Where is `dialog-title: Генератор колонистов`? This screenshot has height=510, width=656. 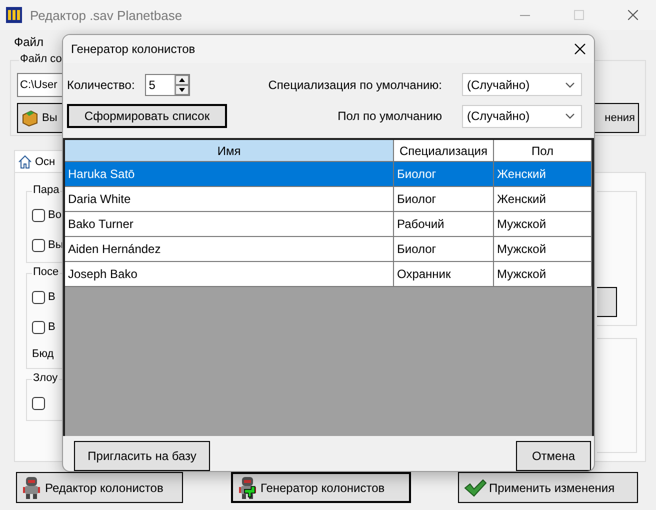
dialog-title: Генератор колонистов is located at coordinates (133, 49).